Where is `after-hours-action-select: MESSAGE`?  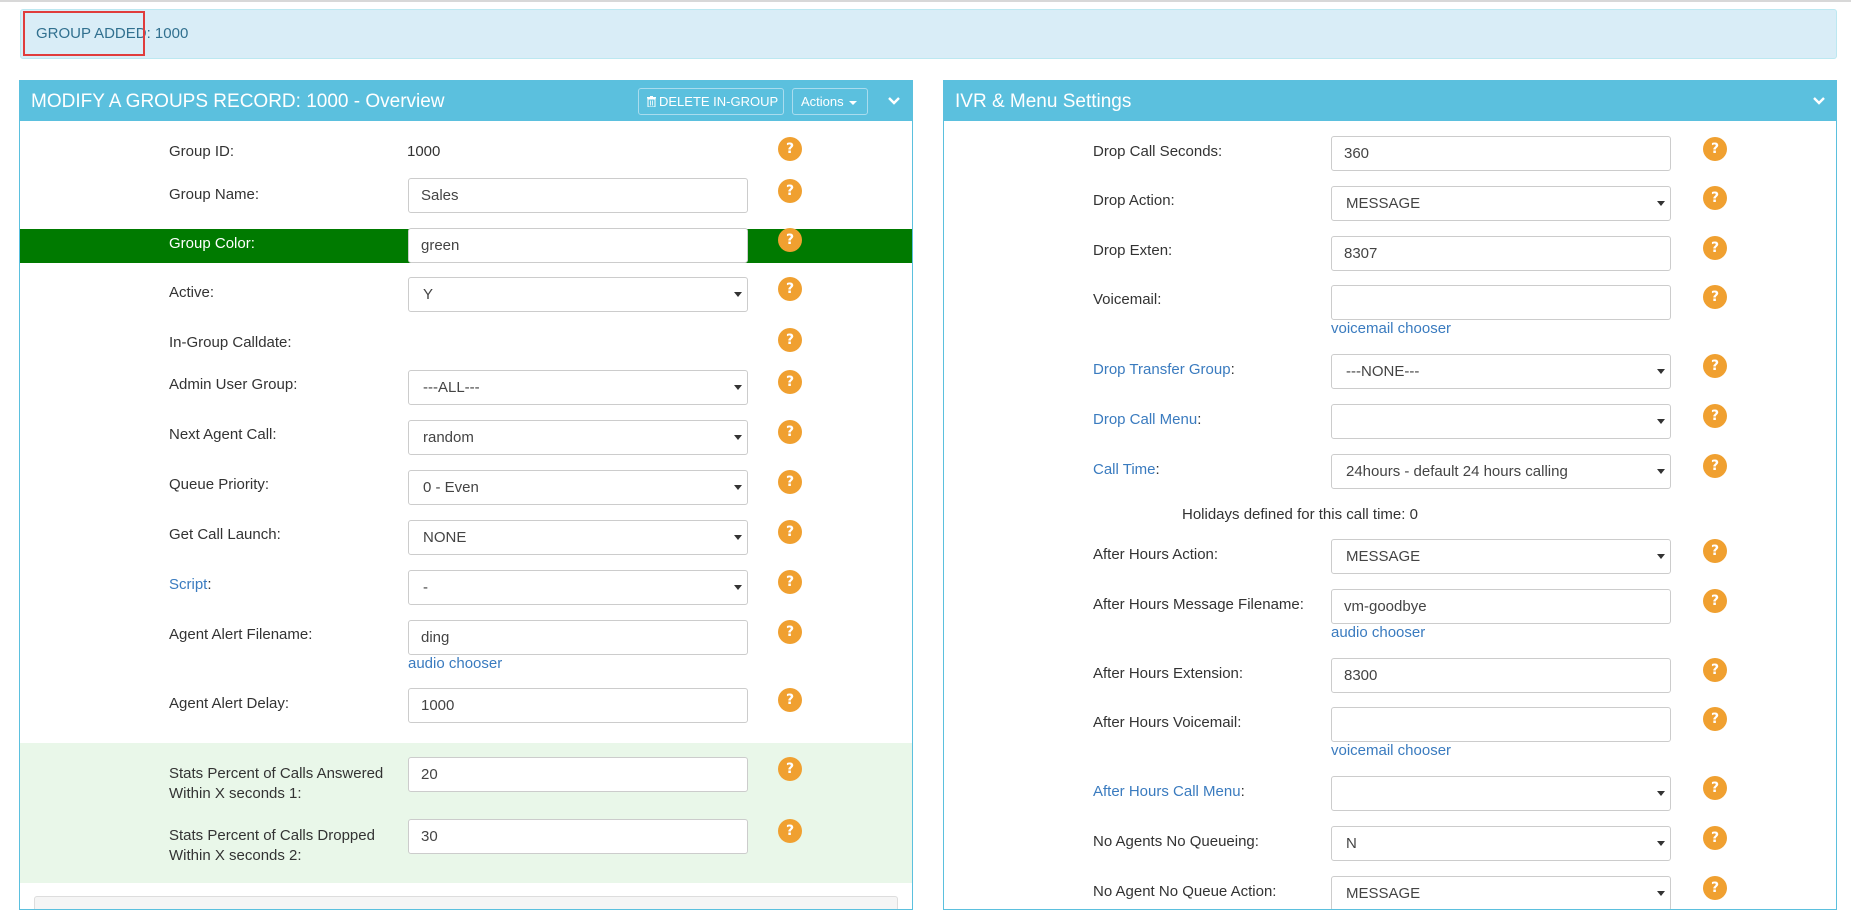 after-hours-action-select: MESSAGE is located at coordinates (1501, 556).